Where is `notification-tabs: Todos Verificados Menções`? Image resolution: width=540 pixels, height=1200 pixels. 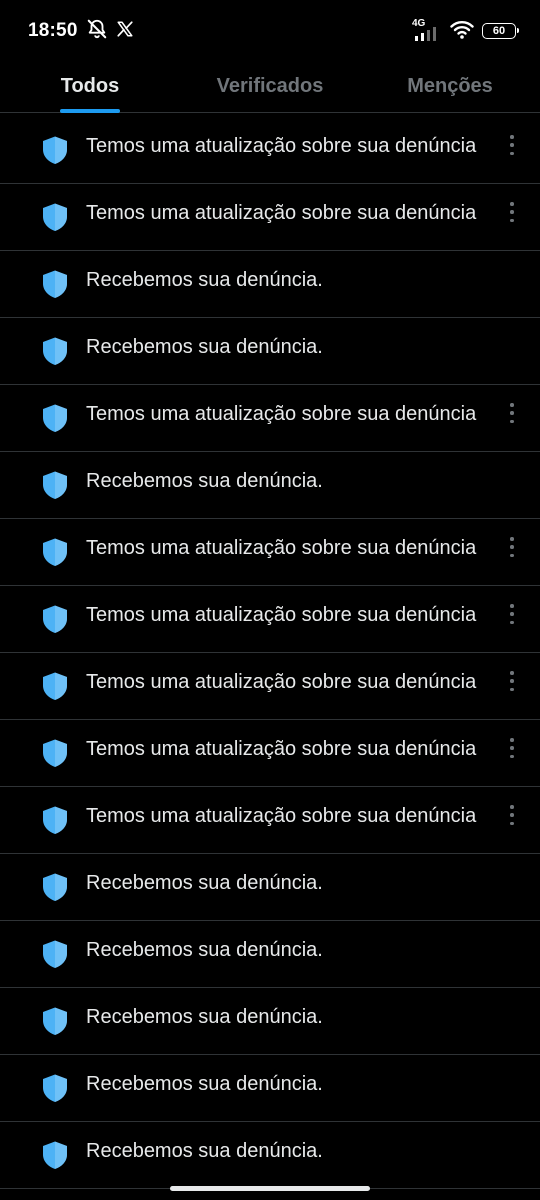 notification-tabs: Todos Verificados Menções is located at coordinates (270, 86).